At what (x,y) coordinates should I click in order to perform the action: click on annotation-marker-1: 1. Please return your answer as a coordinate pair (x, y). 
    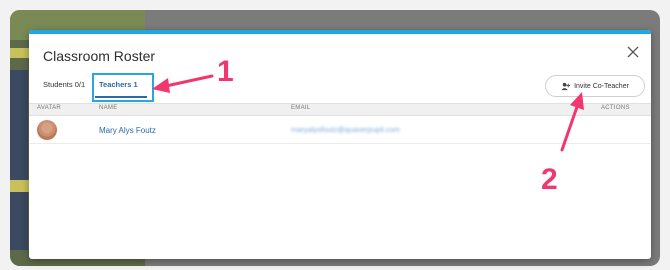
    Looking at the image, I should click on (225, 71).